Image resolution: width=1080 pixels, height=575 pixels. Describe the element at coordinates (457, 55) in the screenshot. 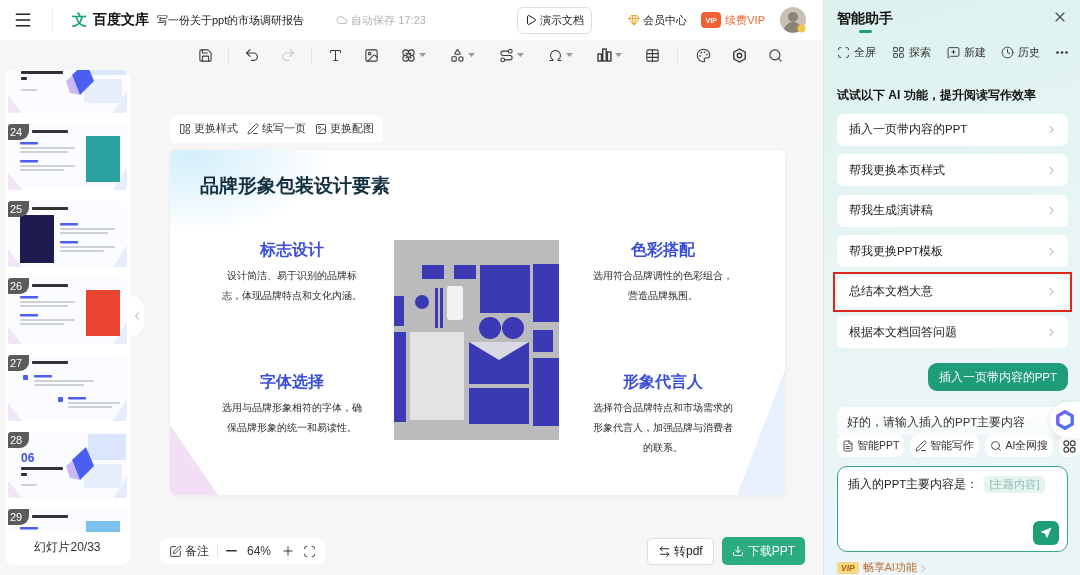

I see `shapes-icon` at that location.